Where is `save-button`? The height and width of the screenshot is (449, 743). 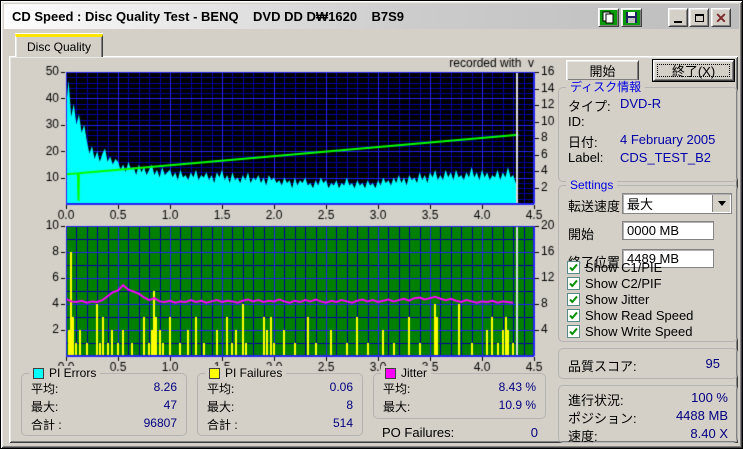
save-button is located at coordinates (631, 17).